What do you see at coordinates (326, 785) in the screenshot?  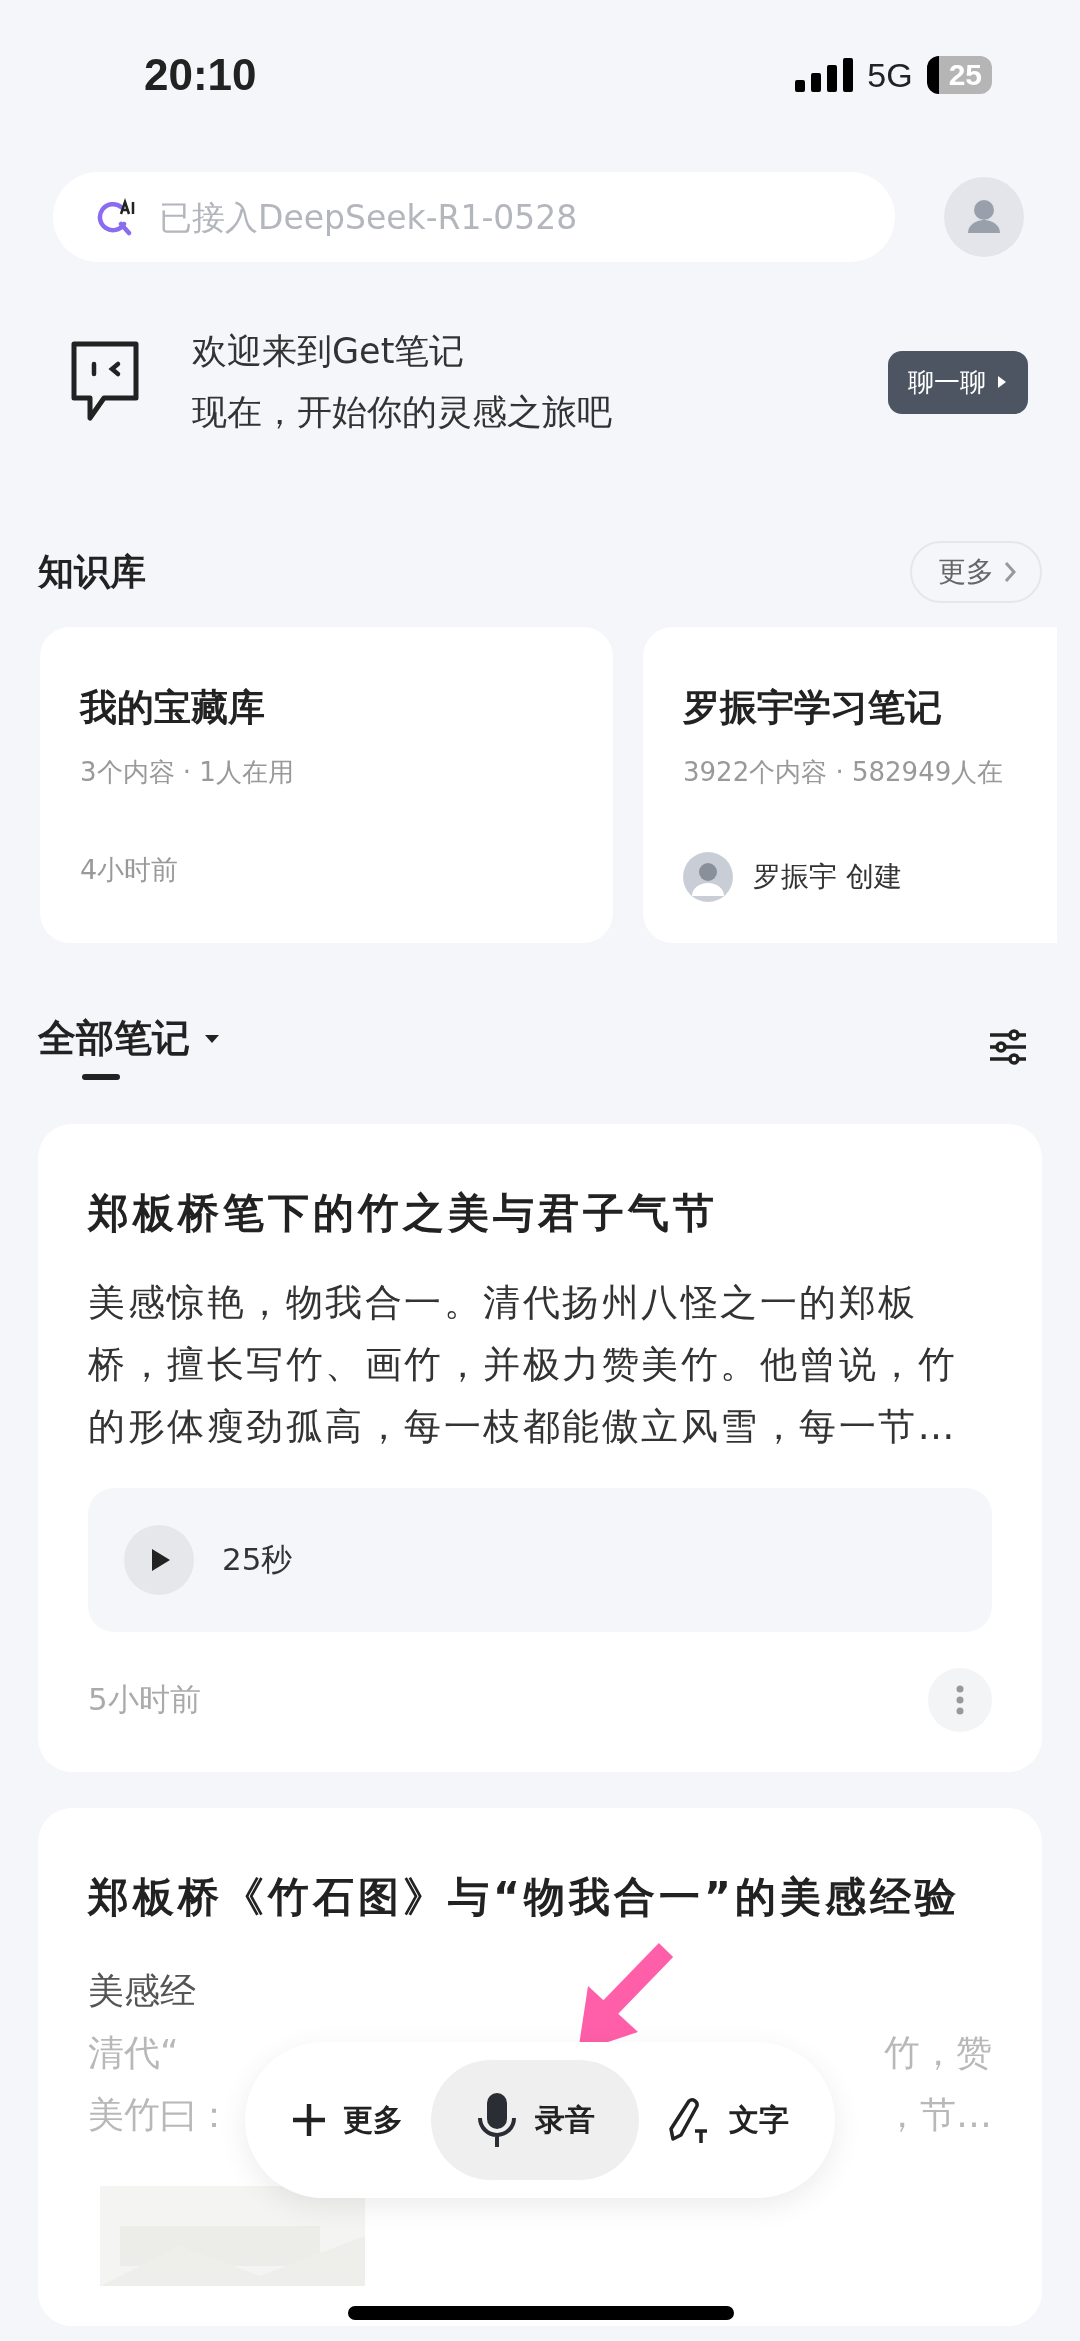 I see `library-card: 我的宝藏库 3个内容 · 1人在用 4小时前` at bounding box center [326, 785].